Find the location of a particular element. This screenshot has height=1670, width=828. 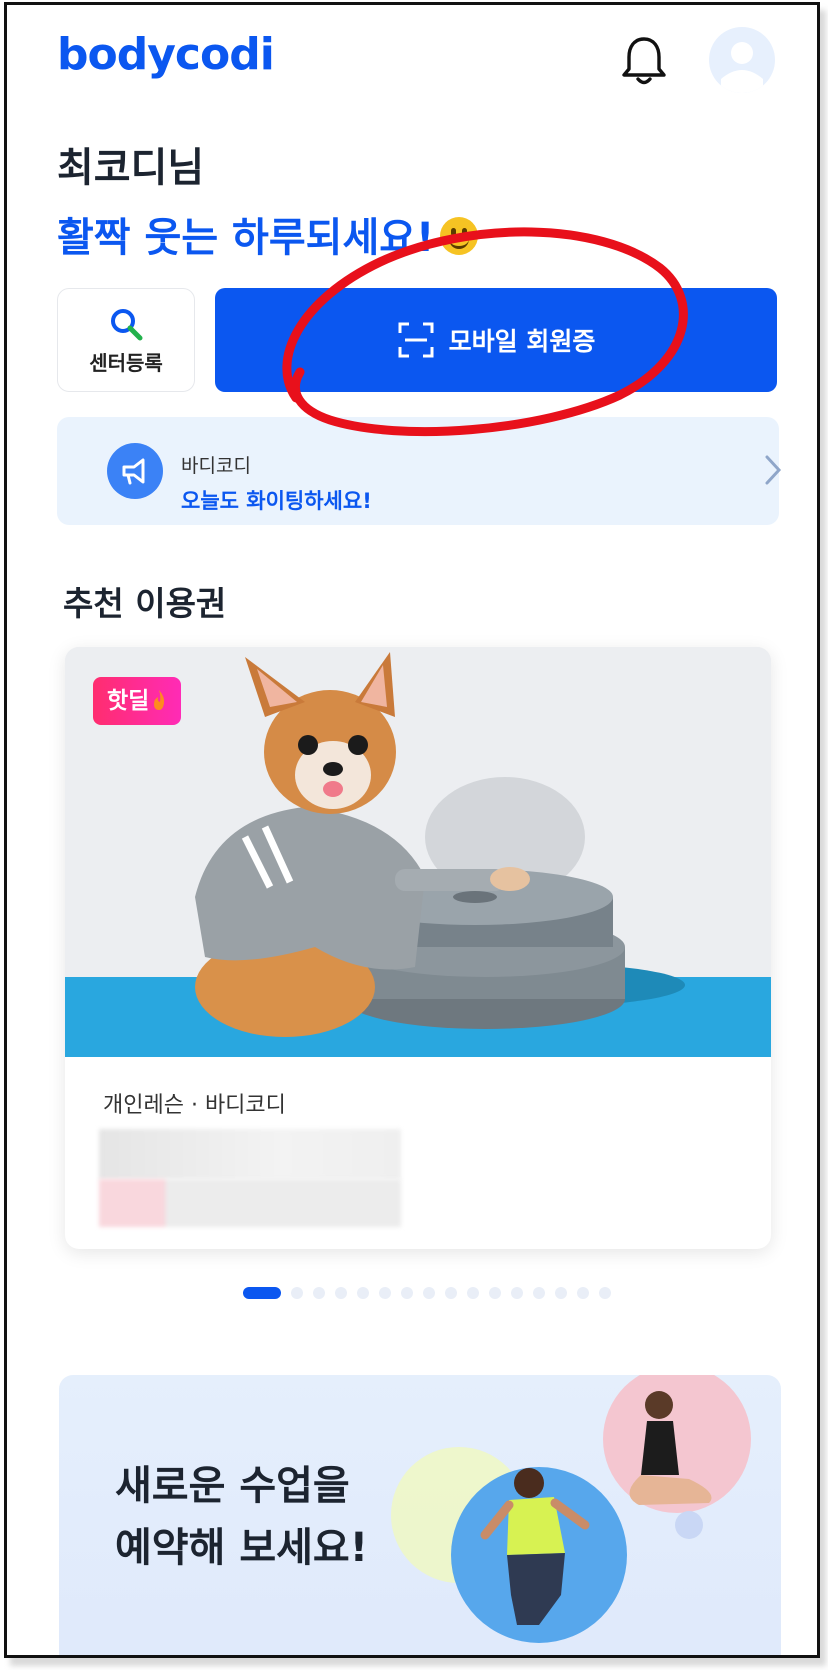

greeting-message: 활짝 웃는 하루되세요! is located at coordinates (268, 234).